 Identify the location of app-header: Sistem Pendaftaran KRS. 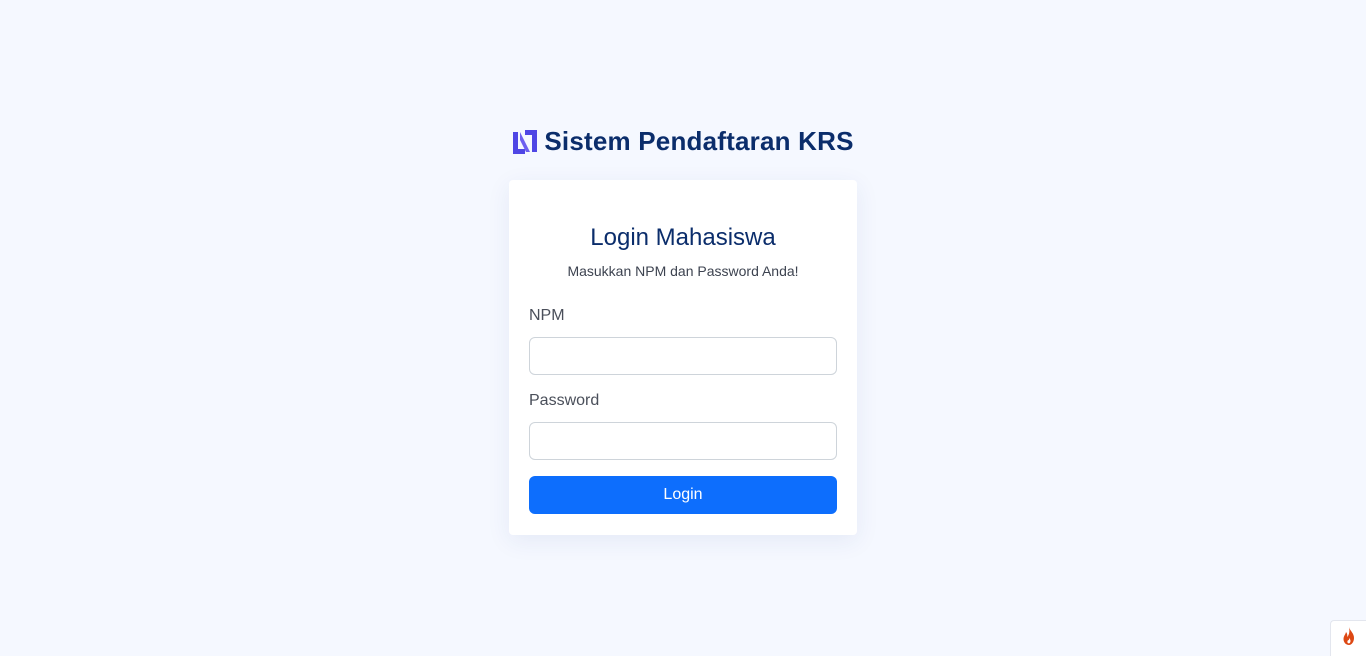
(683, 141).